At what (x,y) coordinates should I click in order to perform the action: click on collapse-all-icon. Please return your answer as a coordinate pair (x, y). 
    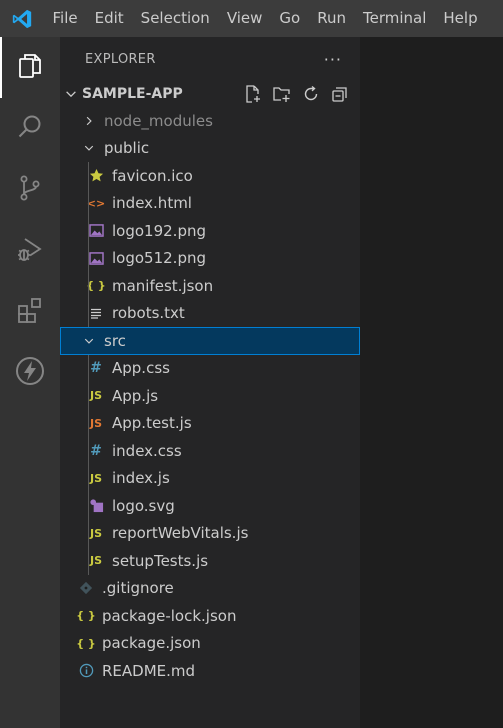
    Looking at the image, I should click on (340, 94).